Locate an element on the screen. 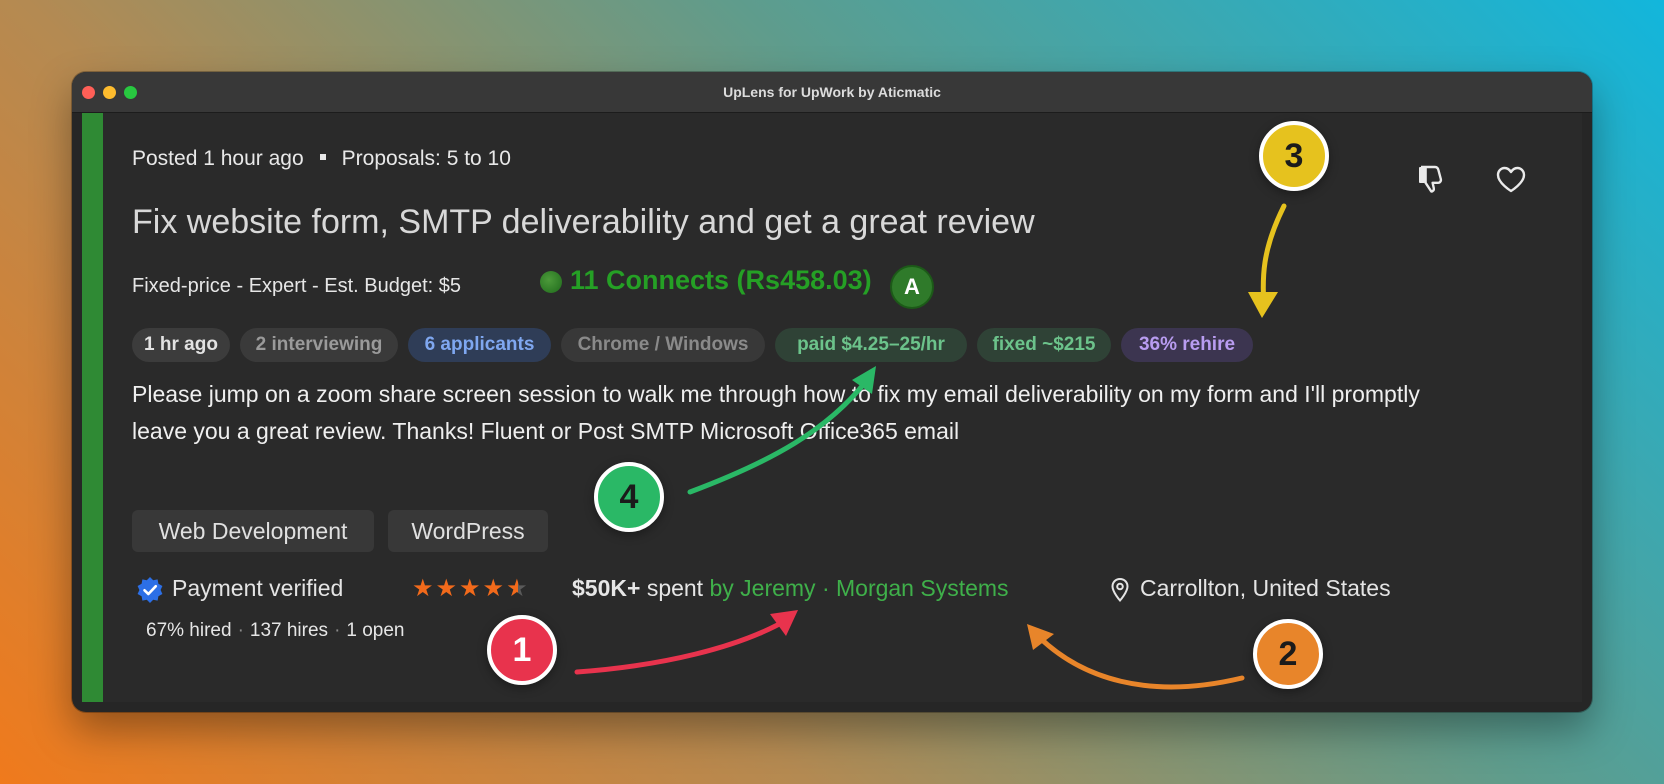 The image size is (1664, 784). chip-fixed-average: fixed ~$215 is located at coordinates (1044, 345).